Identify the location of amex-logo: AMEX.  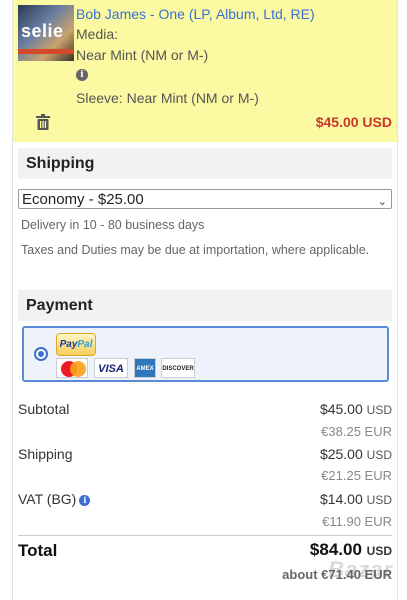
(145, 368).